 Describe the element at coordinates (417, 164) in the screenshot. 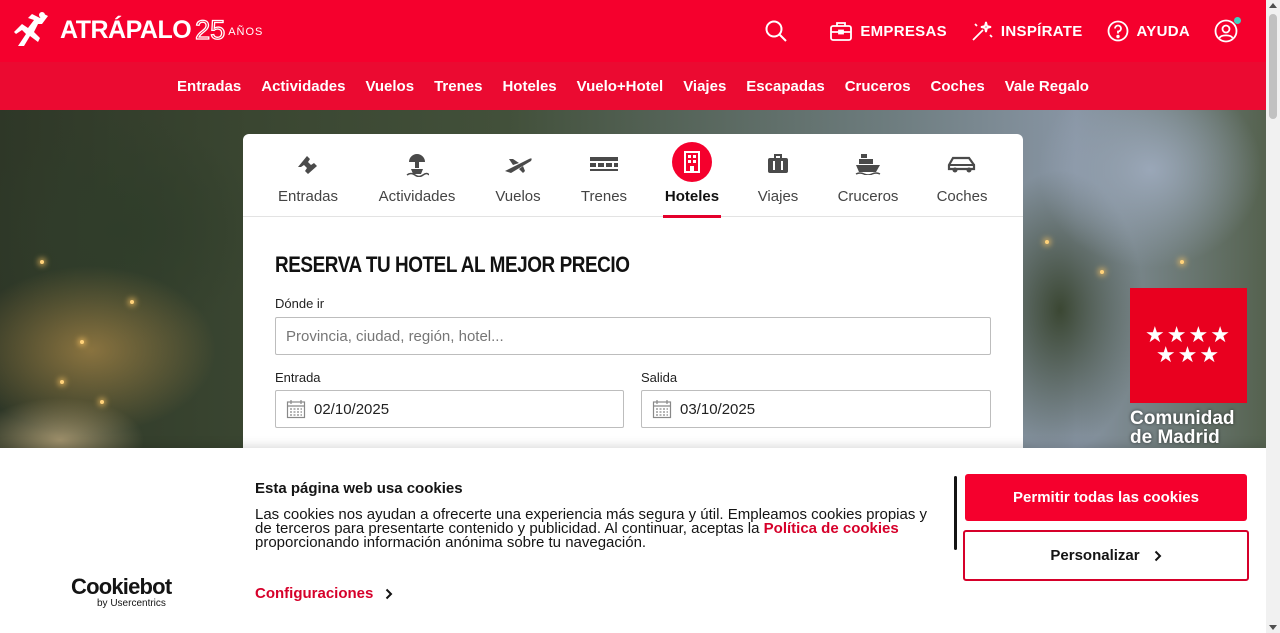

I see `activity-icon` at that location.